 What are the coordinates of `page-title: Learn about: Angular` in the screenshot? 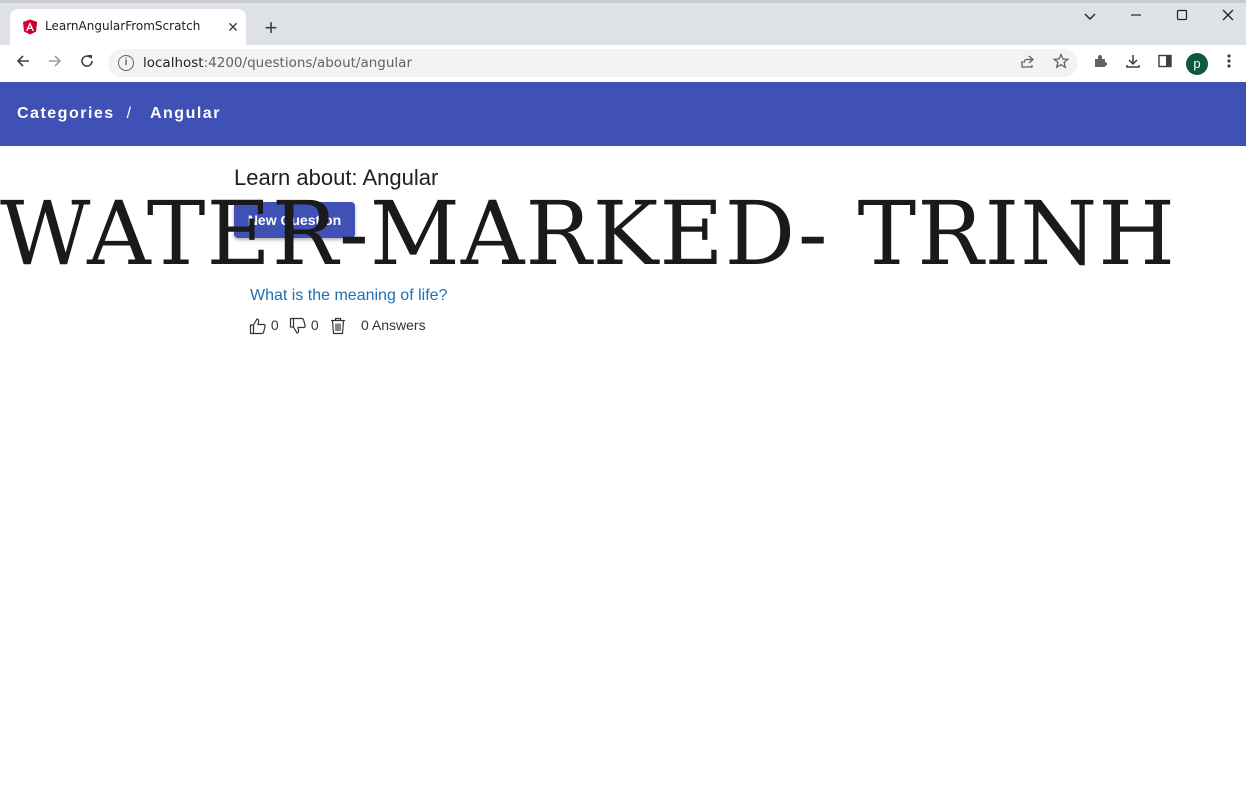 It's located at (336, 177).